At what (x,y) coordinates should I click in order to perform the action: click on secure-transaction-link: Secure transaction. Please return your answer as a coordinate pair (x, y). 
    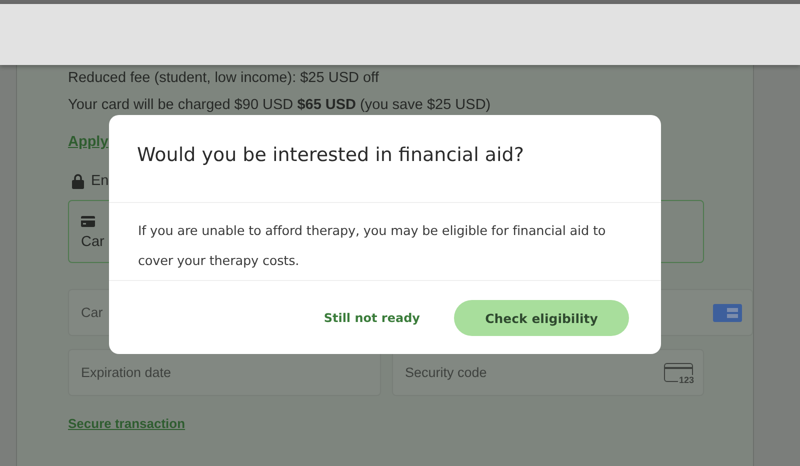
    Looking at the image, I should click on (127, 423).